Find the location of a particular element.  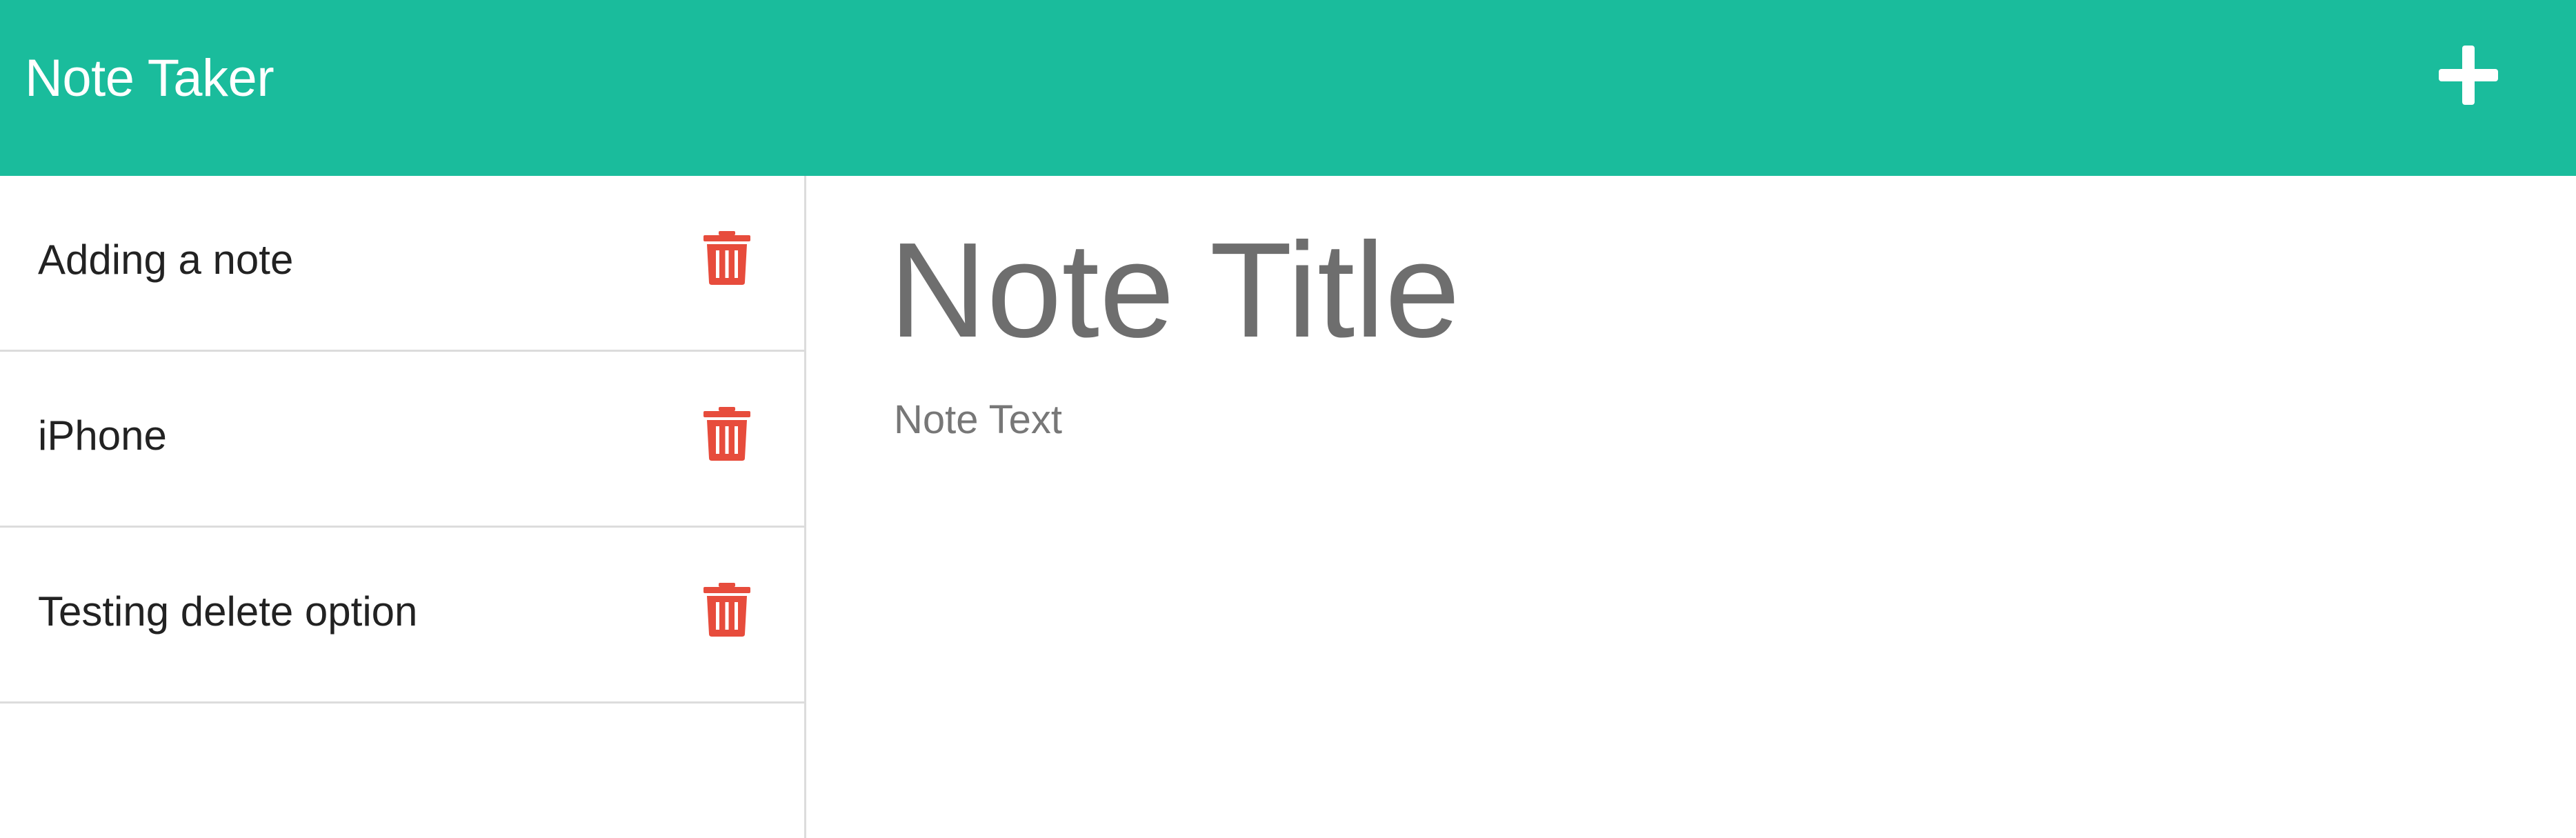

note-title-input is located at coordinates (1682, 290).